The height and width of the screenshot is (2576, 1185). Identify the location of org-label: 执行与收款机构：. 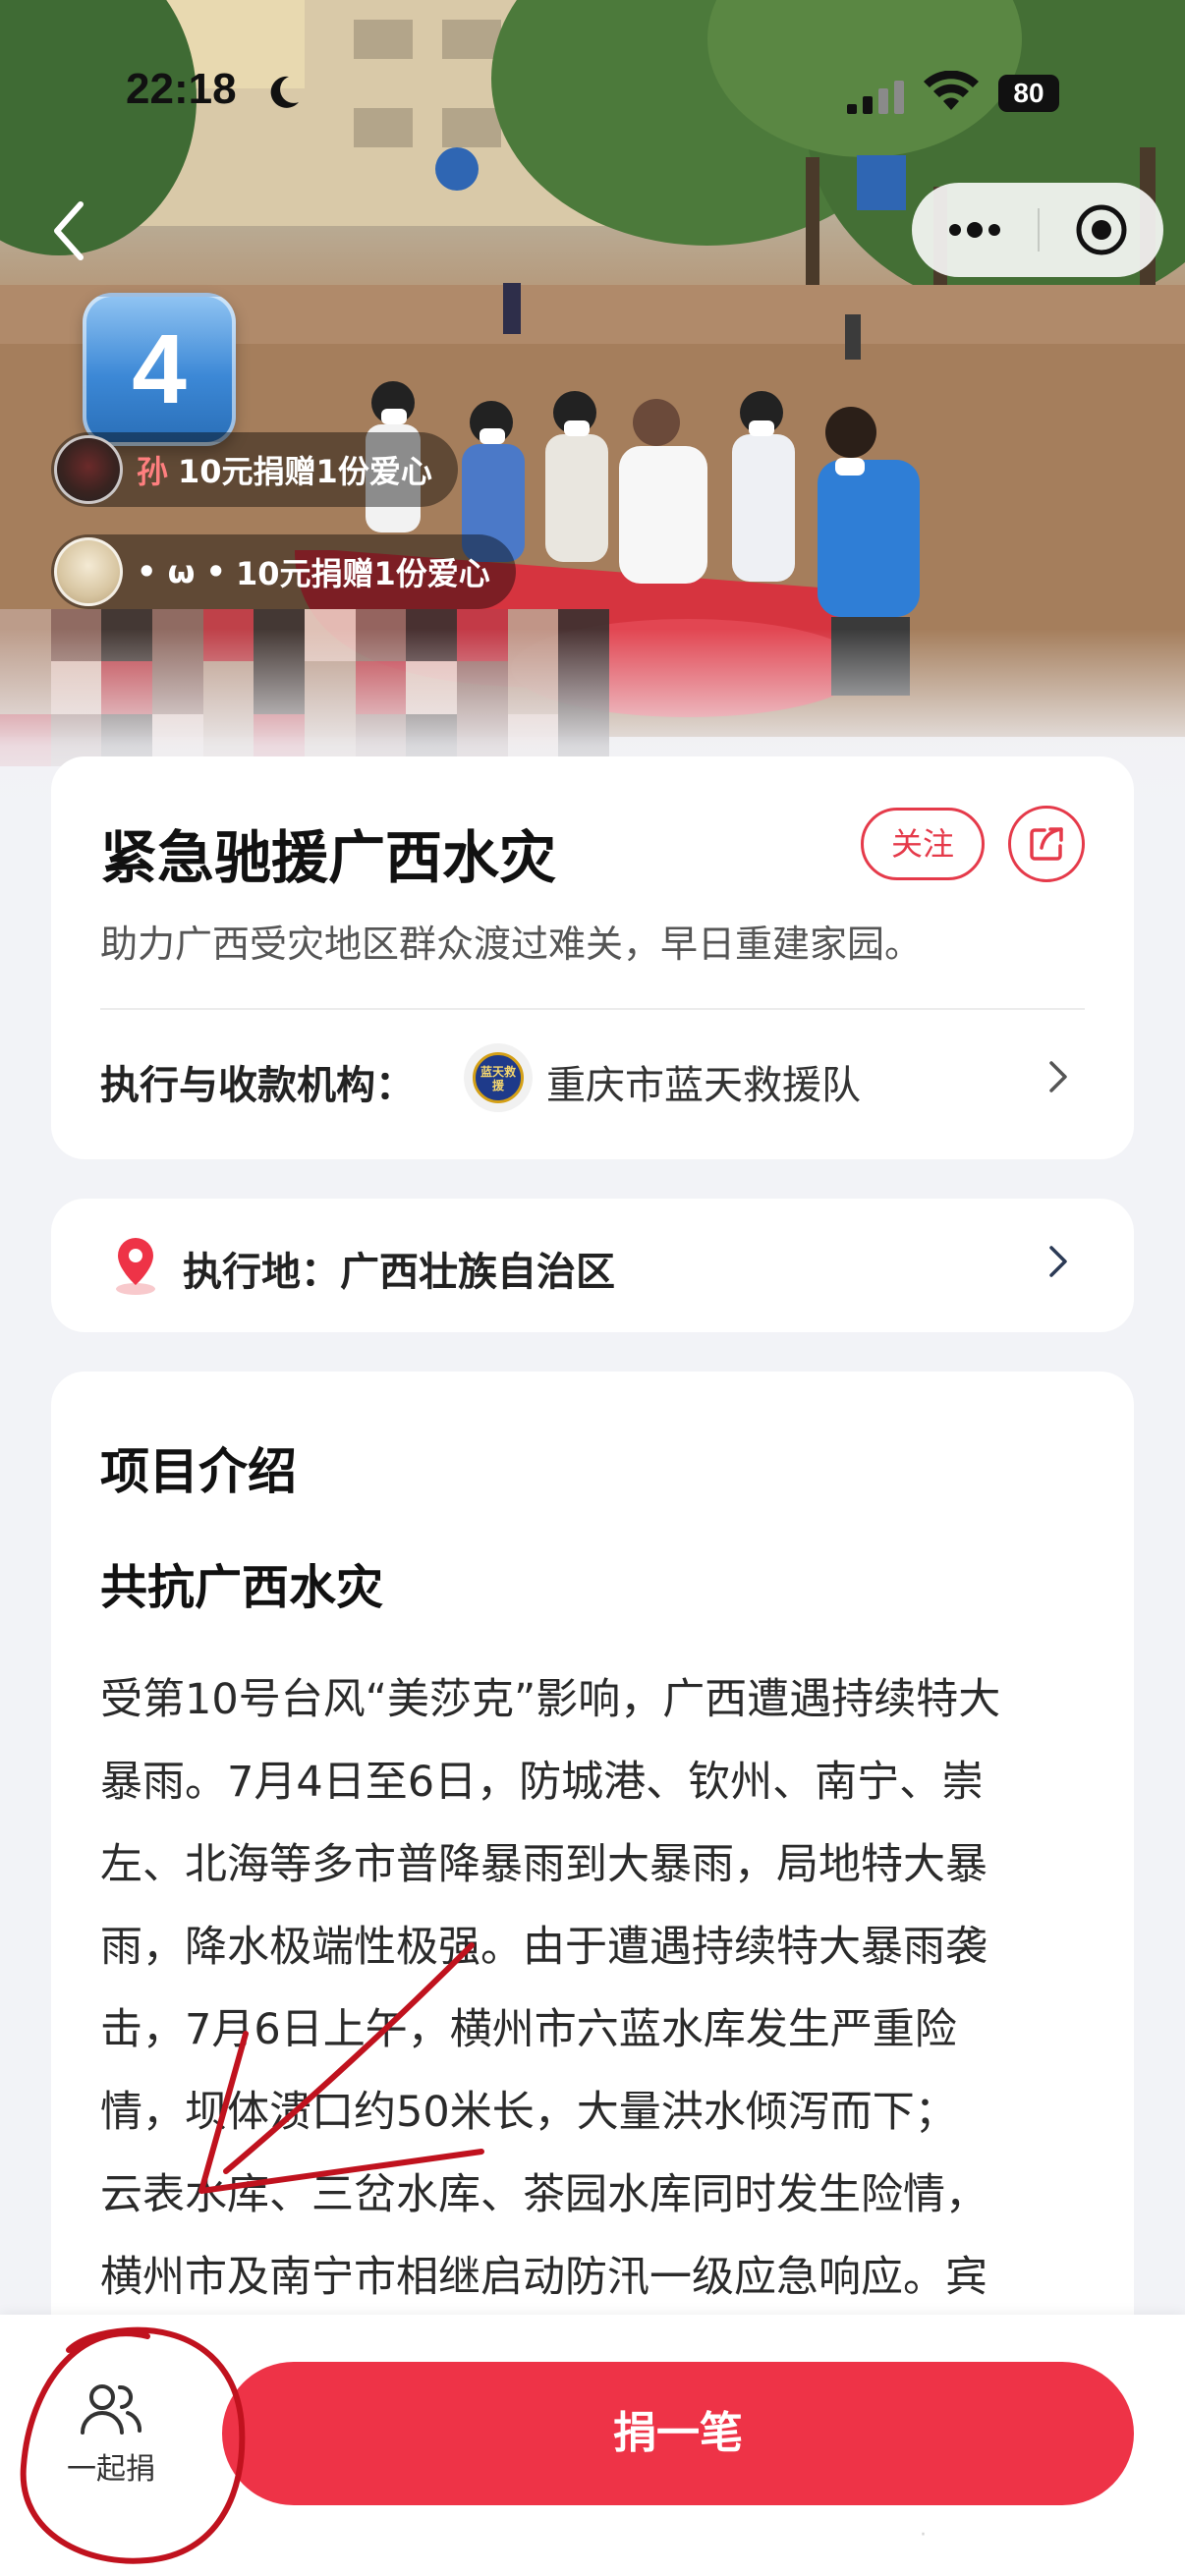
(257, 1085).